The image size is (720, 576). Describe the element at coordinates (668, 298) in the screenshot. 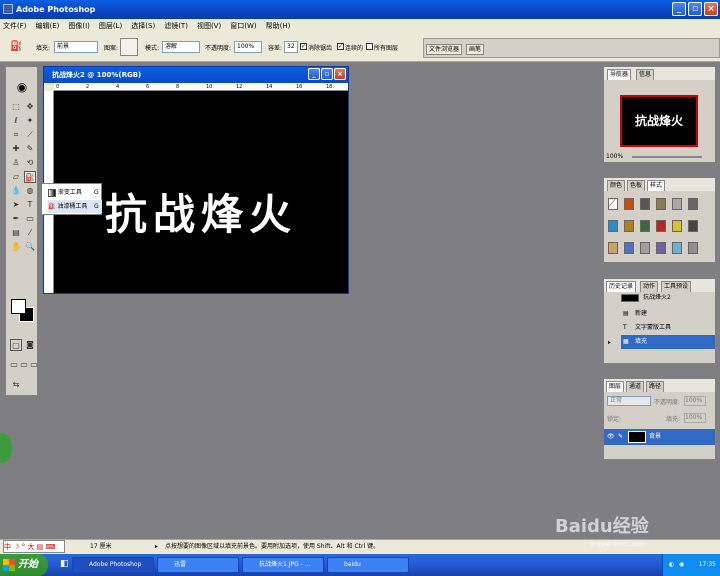

I see `history-snapshot: 抗战烽火2` at that location.